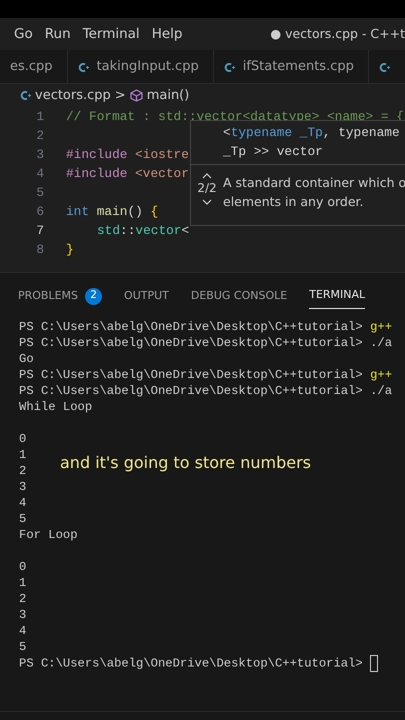  Describe the element at coordinates (146, 296) in the screenshot. I see `panel-tab: OUTPUT` at that location.